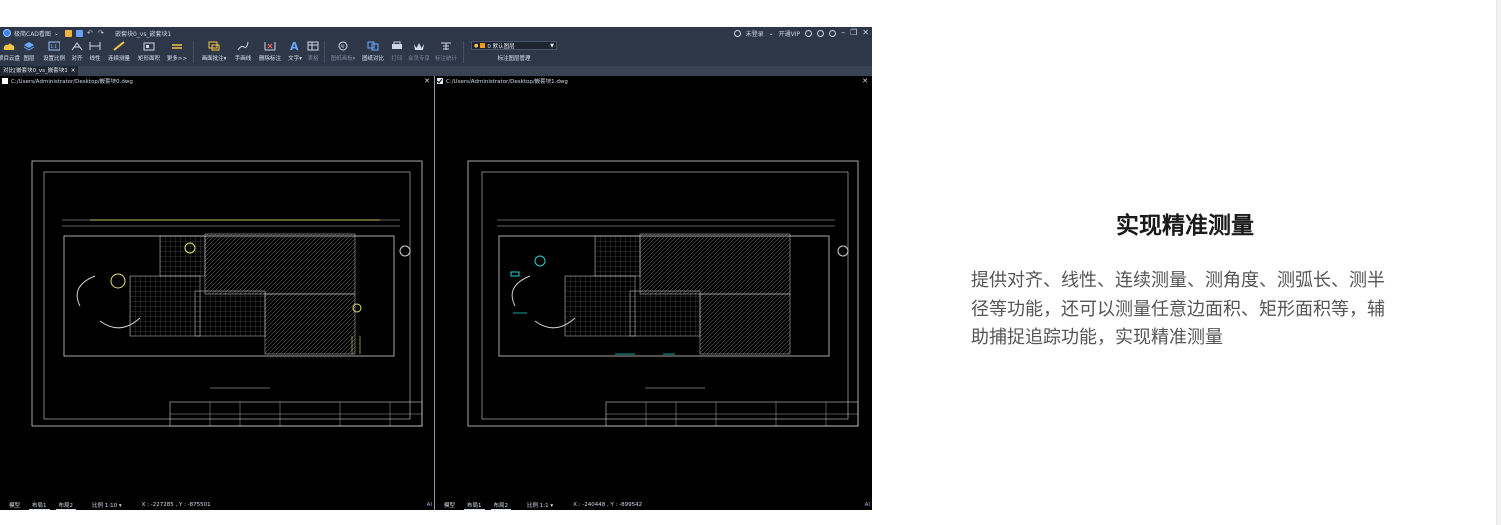  I want to click on lightbulb-icon: ●, so click(476, 45).